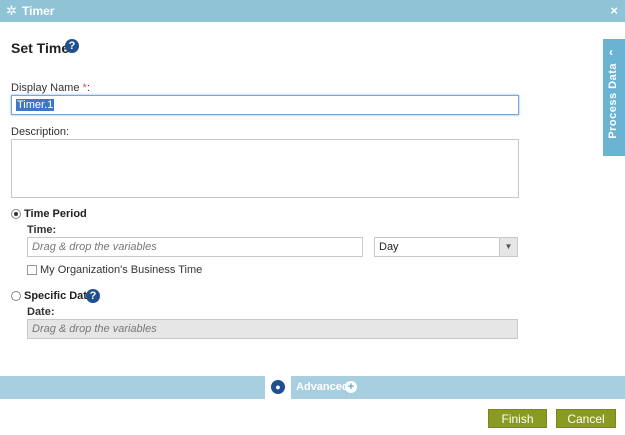 This screenshot has height=435, width=625. Describe the element at coordinates (586, 418) in the screenshot. I see `cancel-button: Cancel` at that location.